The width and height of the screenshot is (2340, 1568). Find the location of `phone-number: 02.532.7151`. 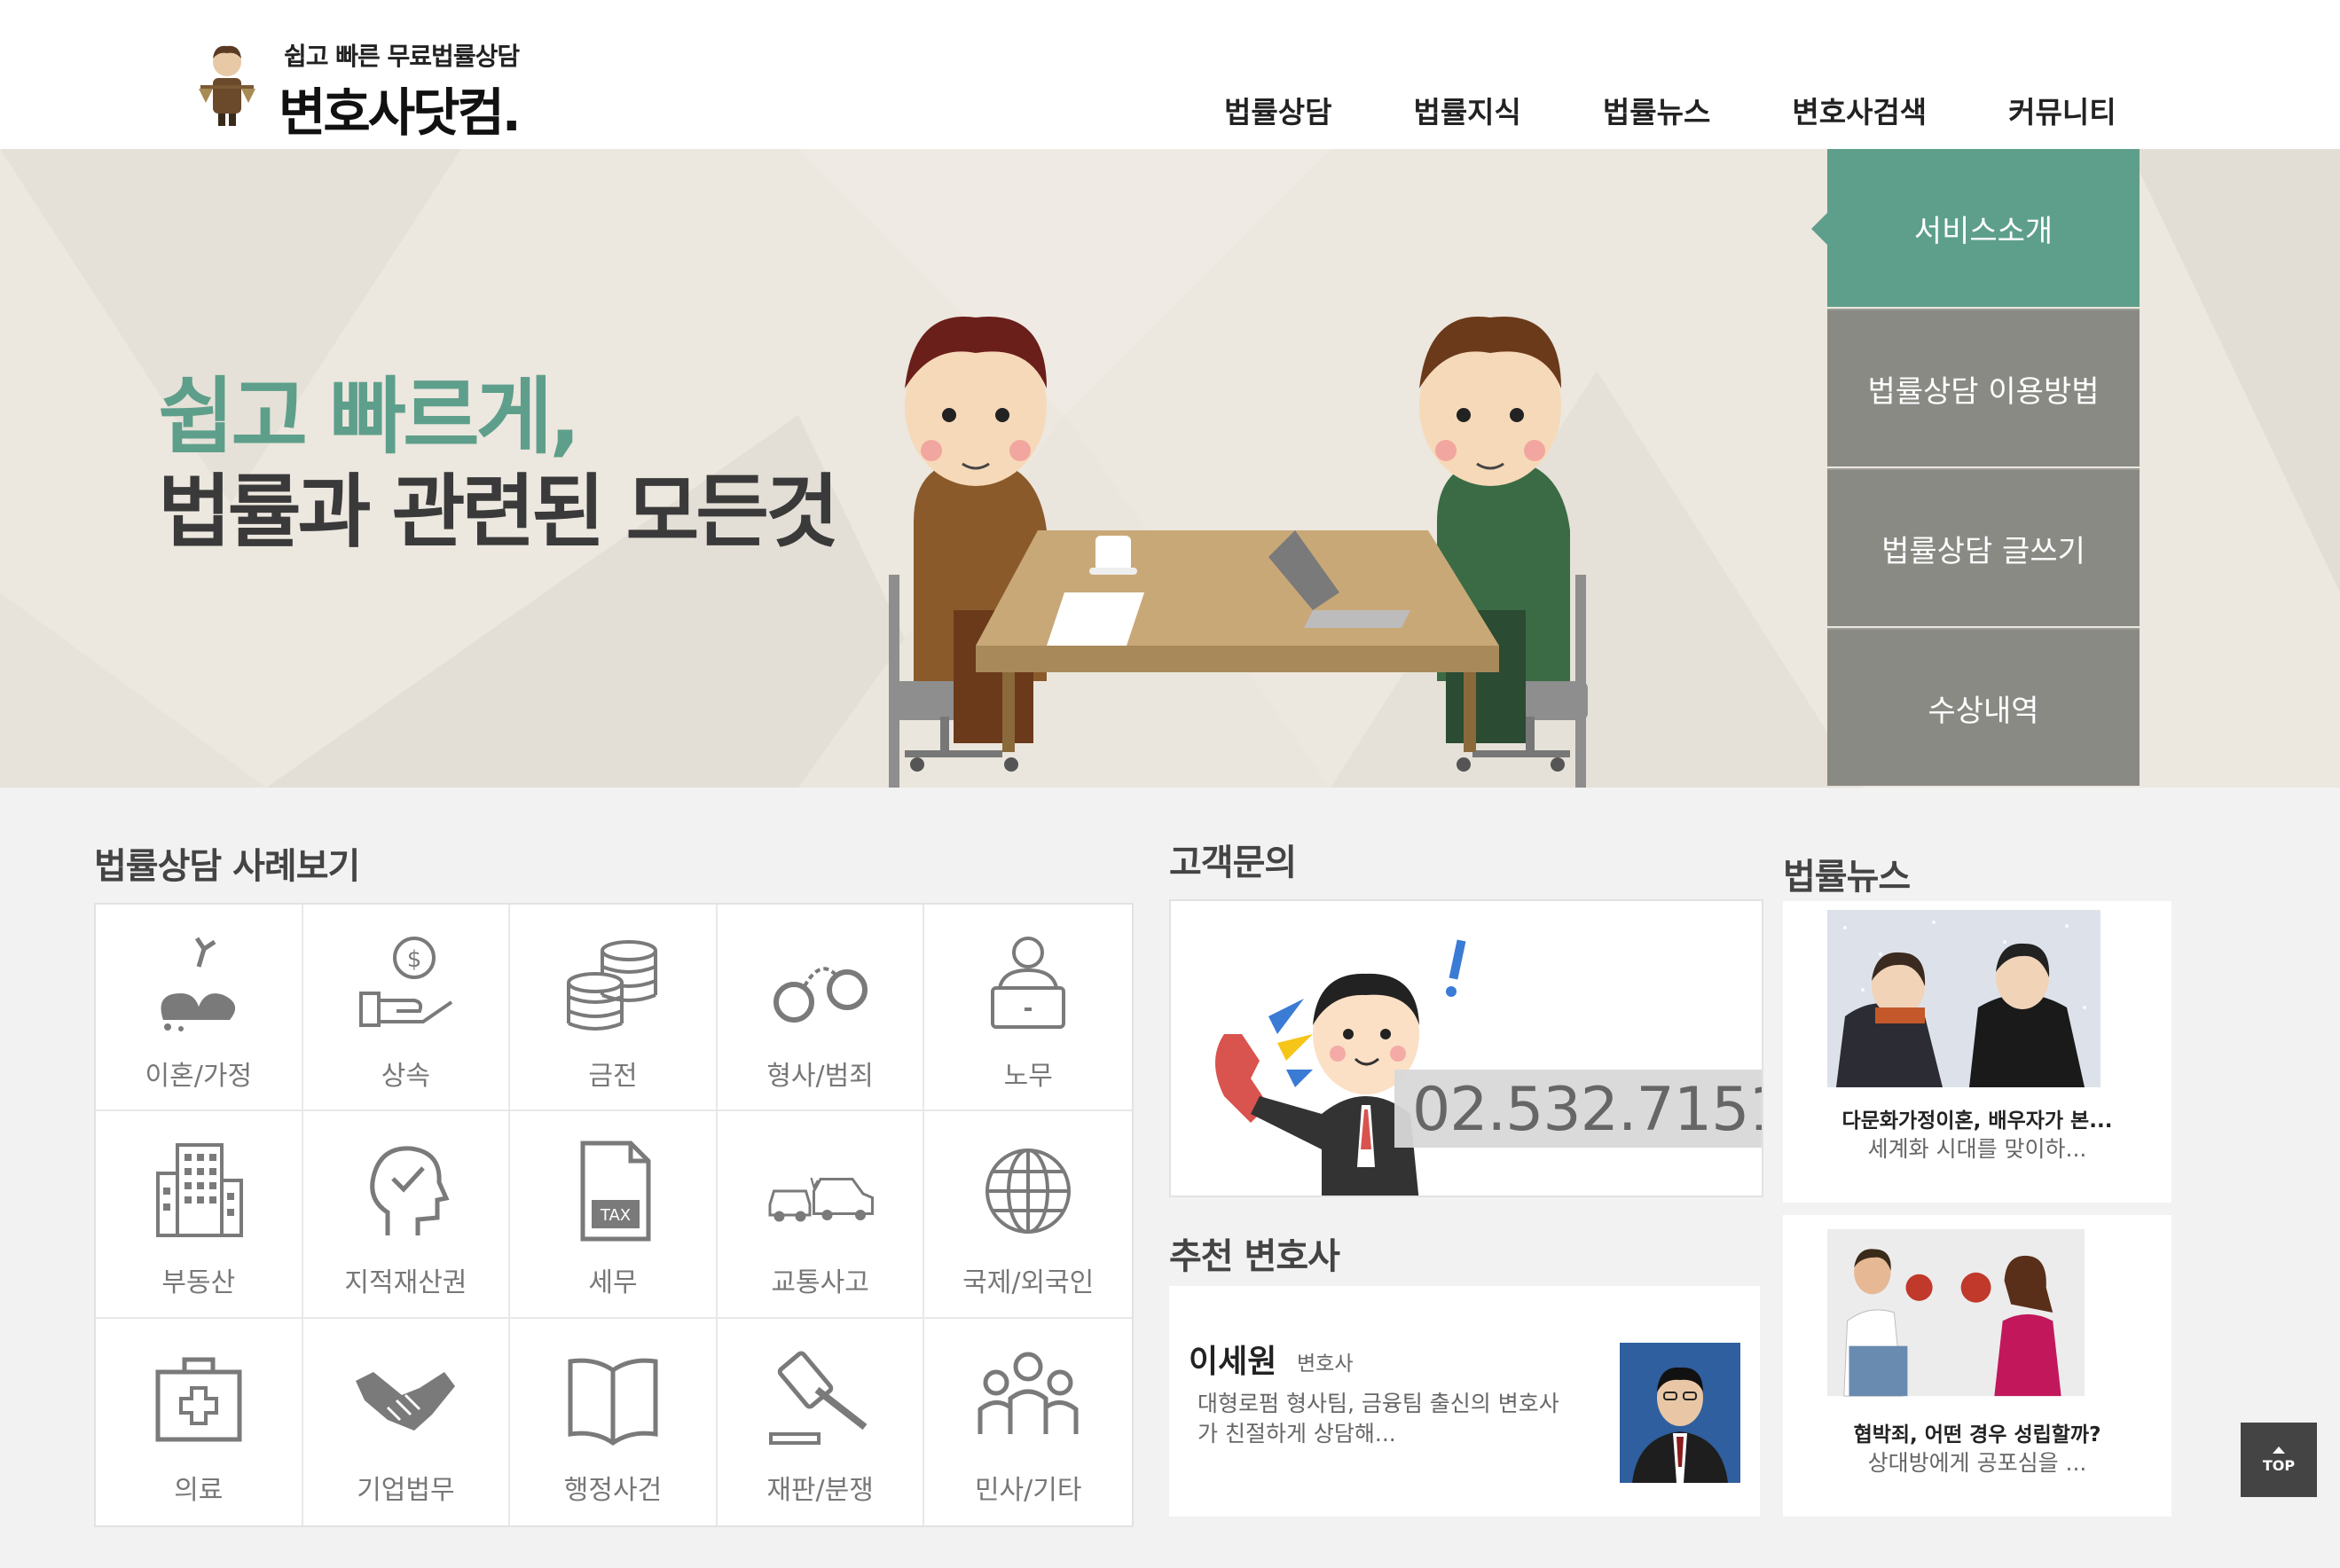

phone-number: 02.532.7151 is located at coordinates (1587, 1110).